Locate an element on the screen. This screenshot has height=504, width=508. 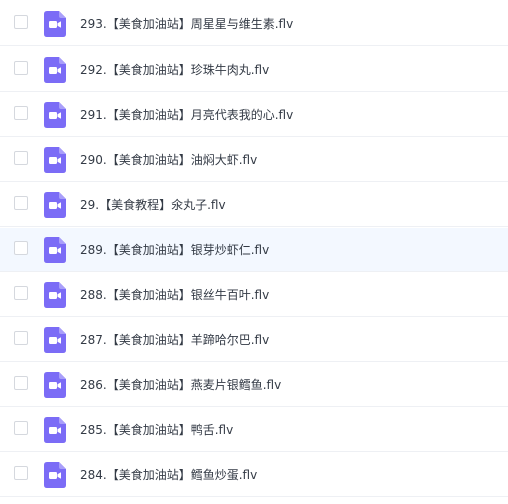
file-row: 284.【美食加油站】鳕鱼炒蛋.flv is located at coordinates (254, 475).